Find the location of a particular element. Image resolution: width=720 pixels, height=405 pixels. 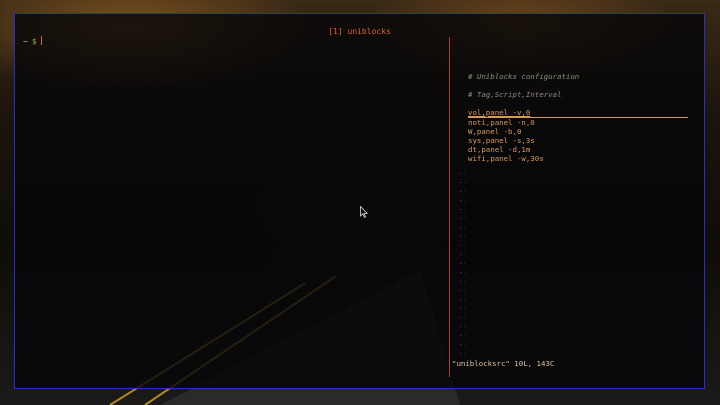

editor-line: W,panel -b,0 is located at coordinates (583, 131).